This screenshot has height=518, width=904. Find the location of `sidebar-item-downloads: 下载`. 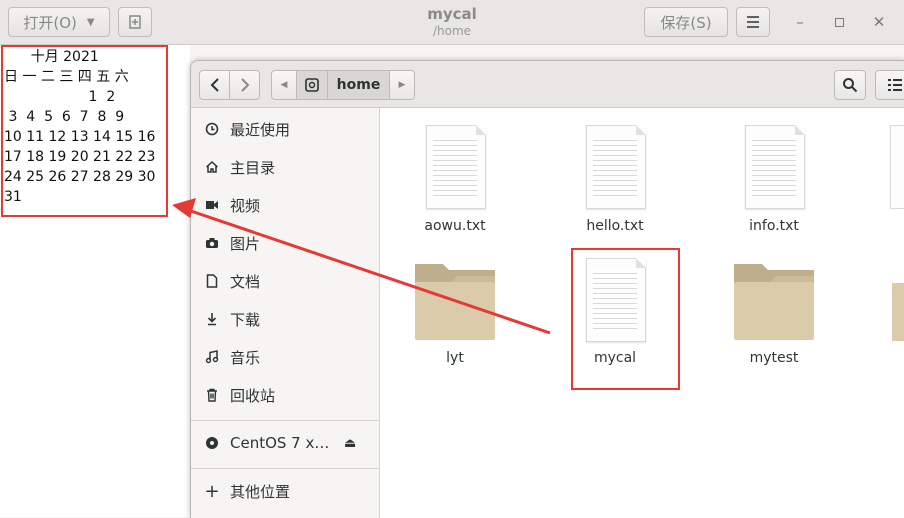

sidebar-item-downloads: 下载 is located at coordinates (285, 319).